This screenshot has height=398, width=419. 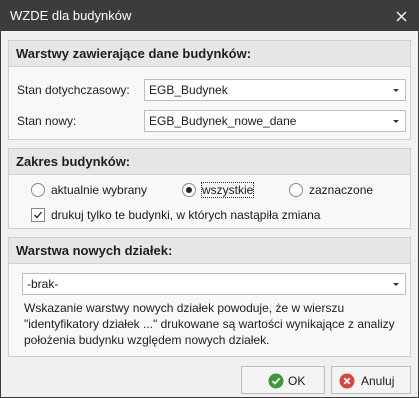 I want to click on window-title: WZDE dla budynków, so click(x=71, y=15).